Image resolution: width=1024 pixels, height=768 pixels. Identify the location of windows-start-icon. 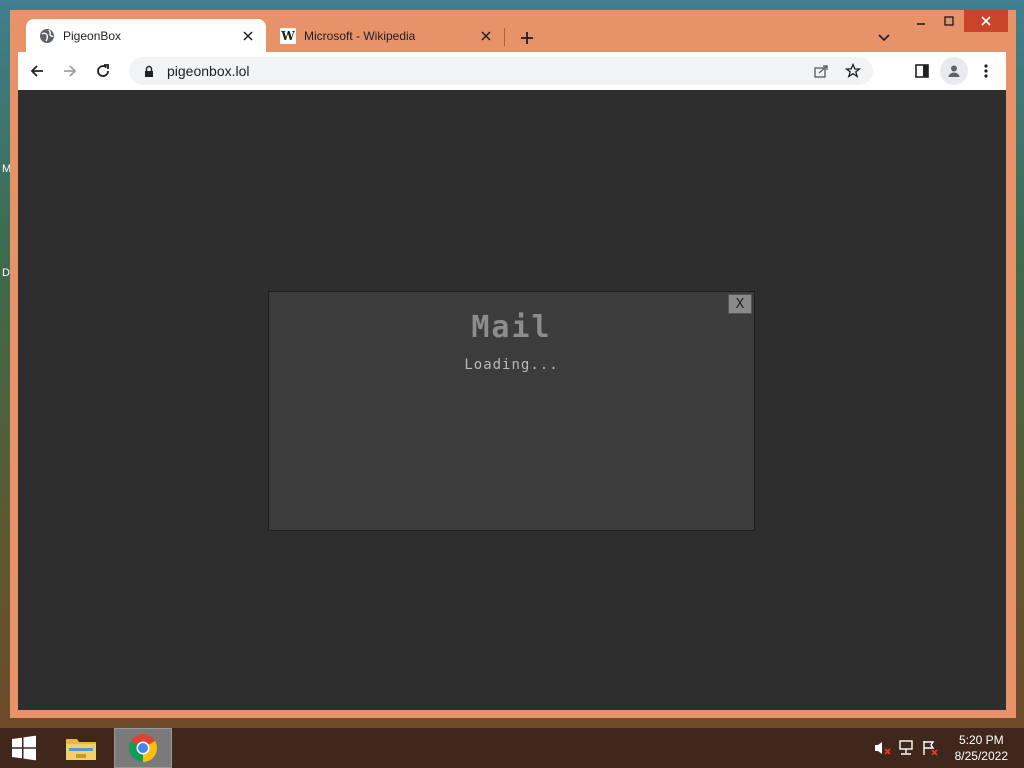
(24, 748).